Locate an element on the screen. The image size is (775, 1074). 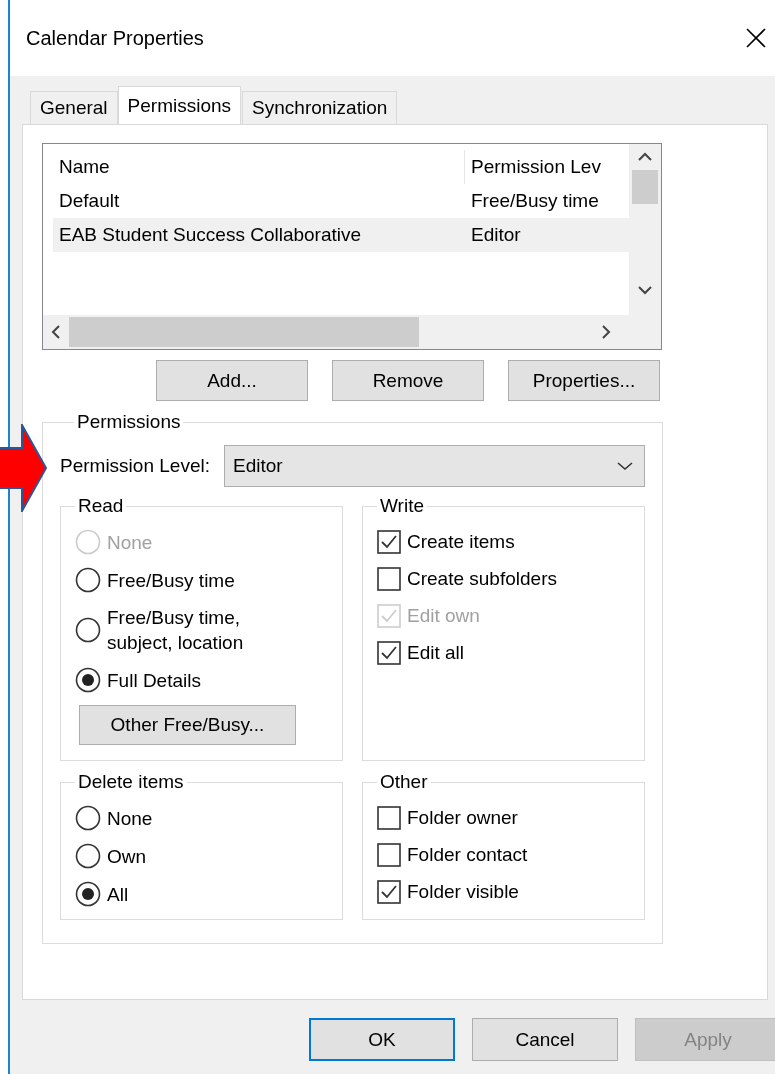
group-title: Other is located at coordinates (404, 782).